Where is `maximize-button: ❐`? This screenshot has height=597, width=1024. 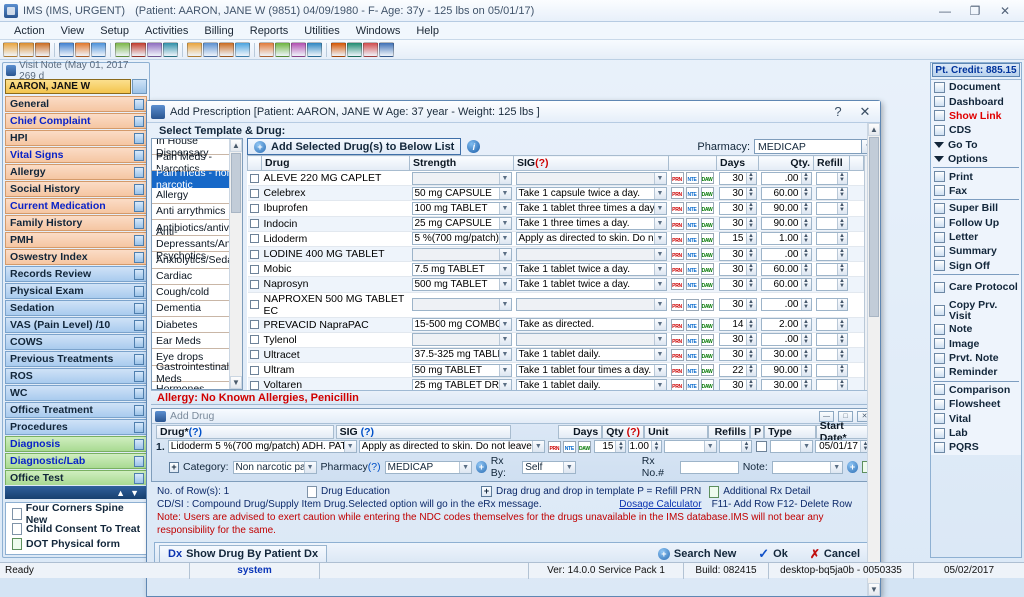 maximize-button: ❐ is located at coordinates (975, 11).